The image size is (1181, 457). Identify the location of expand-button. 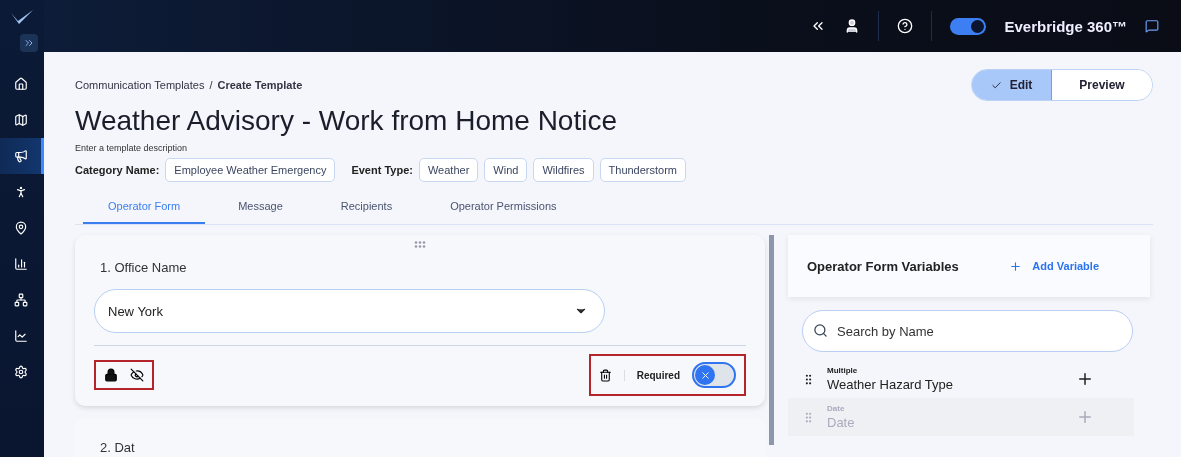
(29, 43).